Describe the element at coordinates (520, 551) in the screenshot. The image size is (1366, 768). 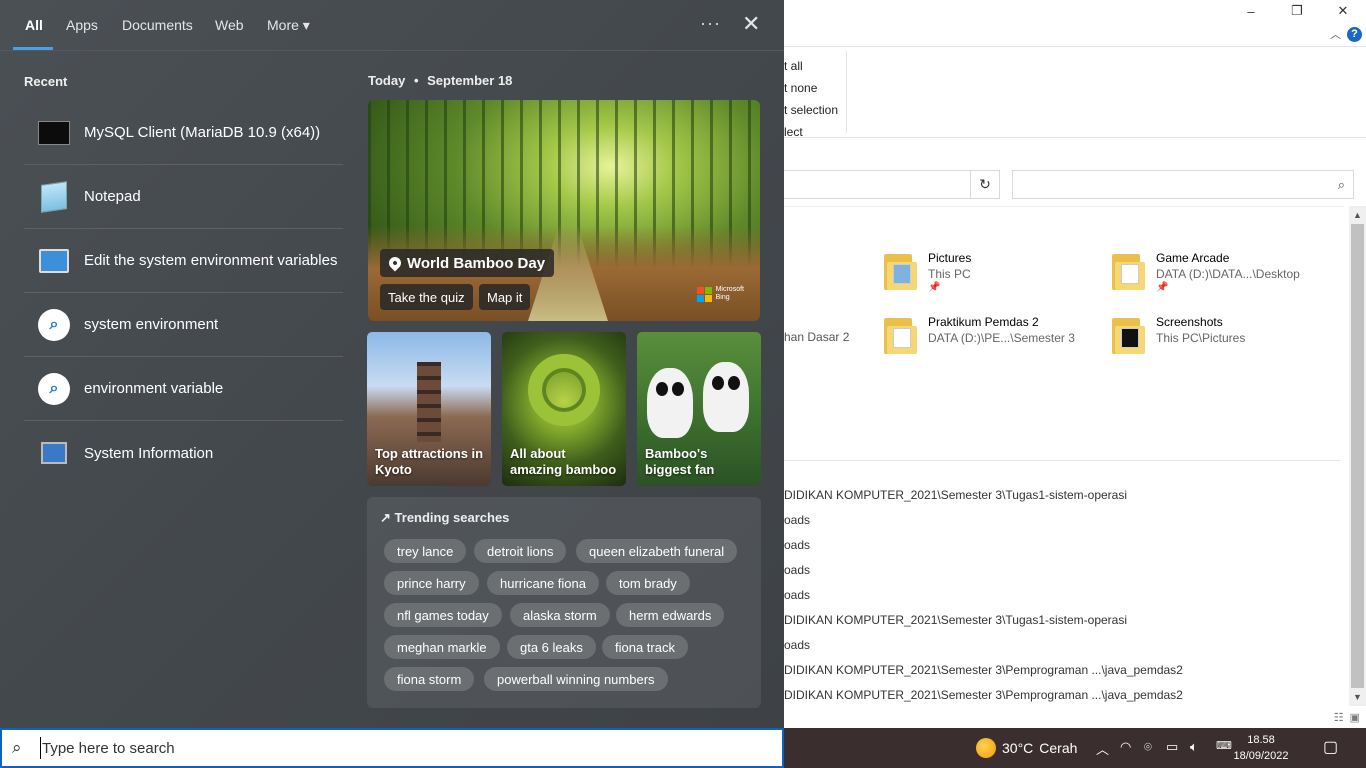
I see `trending-chip: detroit lions` at that location.